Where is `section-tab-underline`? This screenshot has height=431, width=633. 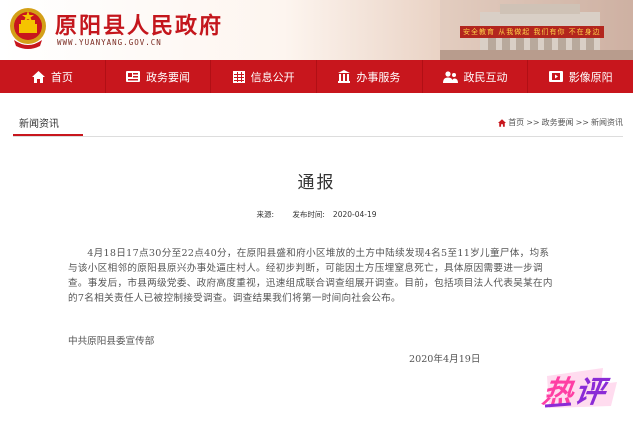
section-tab-underline is located at coordinates (48, 135).